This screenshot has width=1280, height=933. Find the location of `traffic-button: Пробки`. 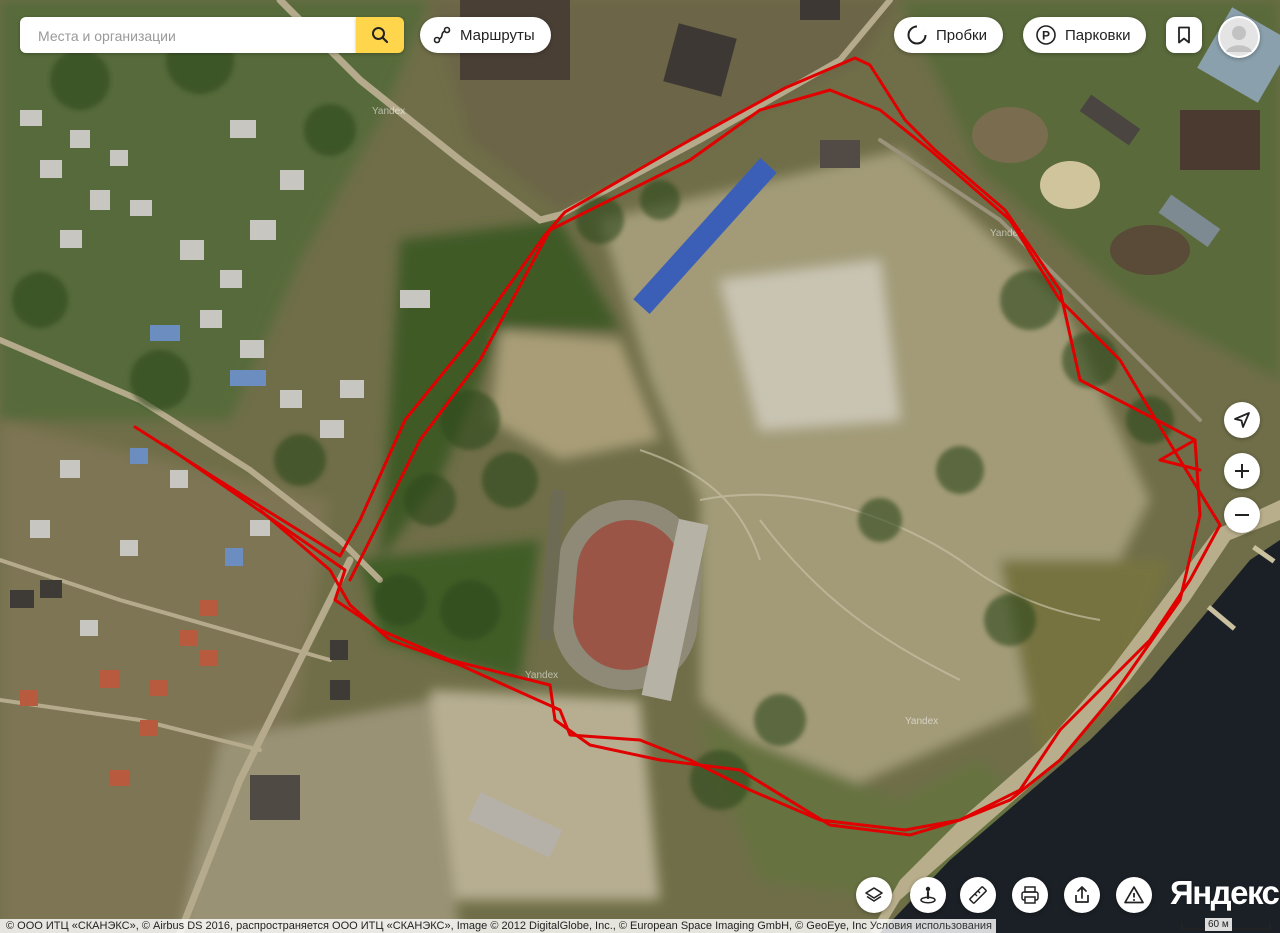

traffic-button: Пробки is located at coordinates (948, 35).